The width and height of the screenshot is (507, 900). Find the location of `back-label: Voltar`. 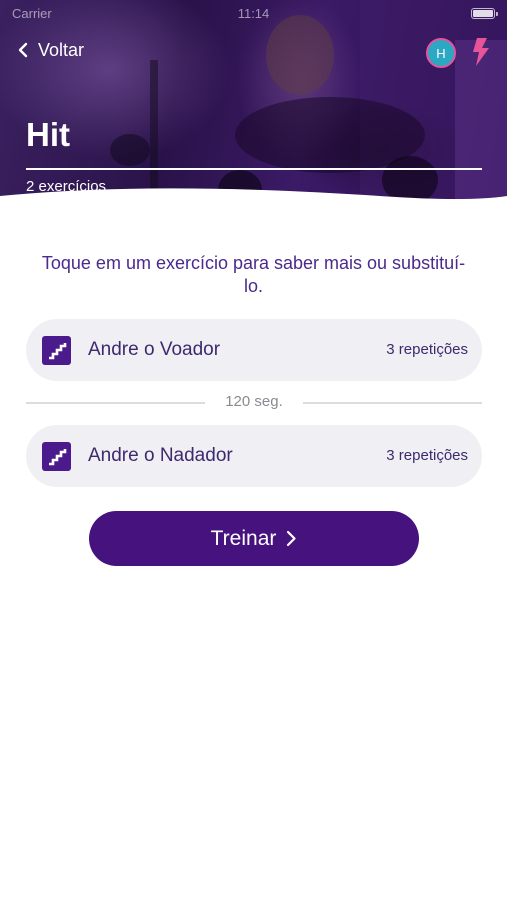

back-label: Voltar is located at coordinates (61, 49).